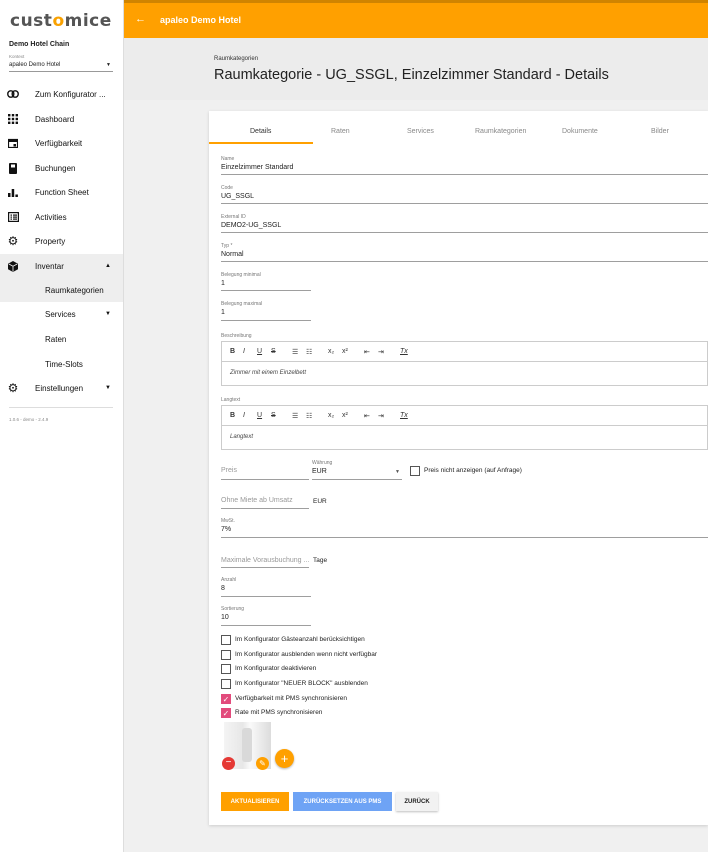 The image size is (708, 852). I want to click on ohne-miete-input: Ohne Miete ab Umsatz, so click(257, 500).